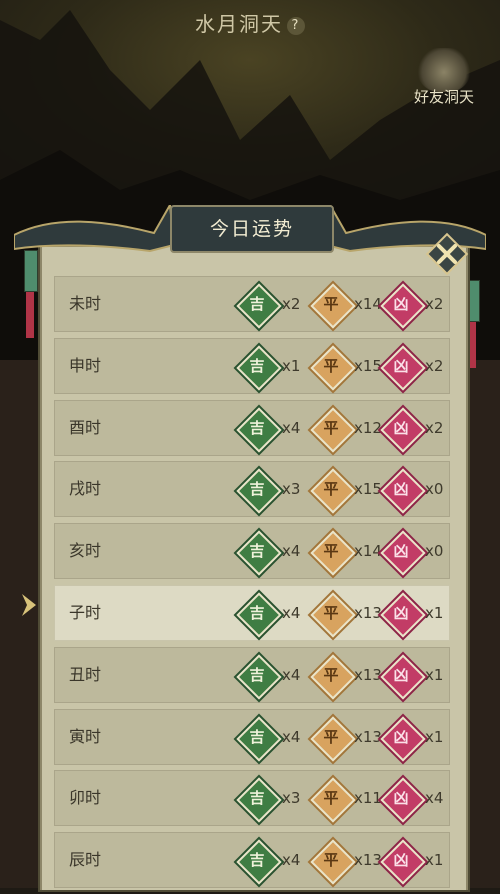  What do you see at coordinates (447, 254) in the screenshot?
I see `close-icon` at bounding box center [447, 254].